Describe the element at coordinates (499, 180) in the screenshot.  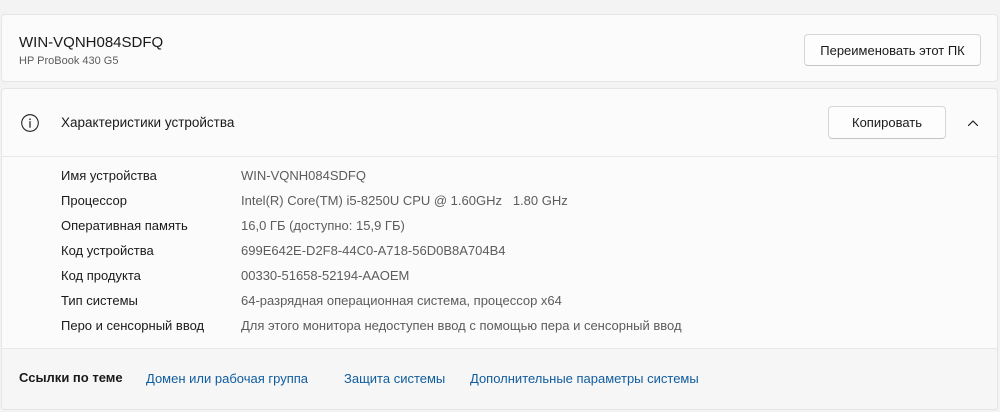
I see `spec-row-device-name: Имя устройства WIN-VQNH084SDFQ` at that location.